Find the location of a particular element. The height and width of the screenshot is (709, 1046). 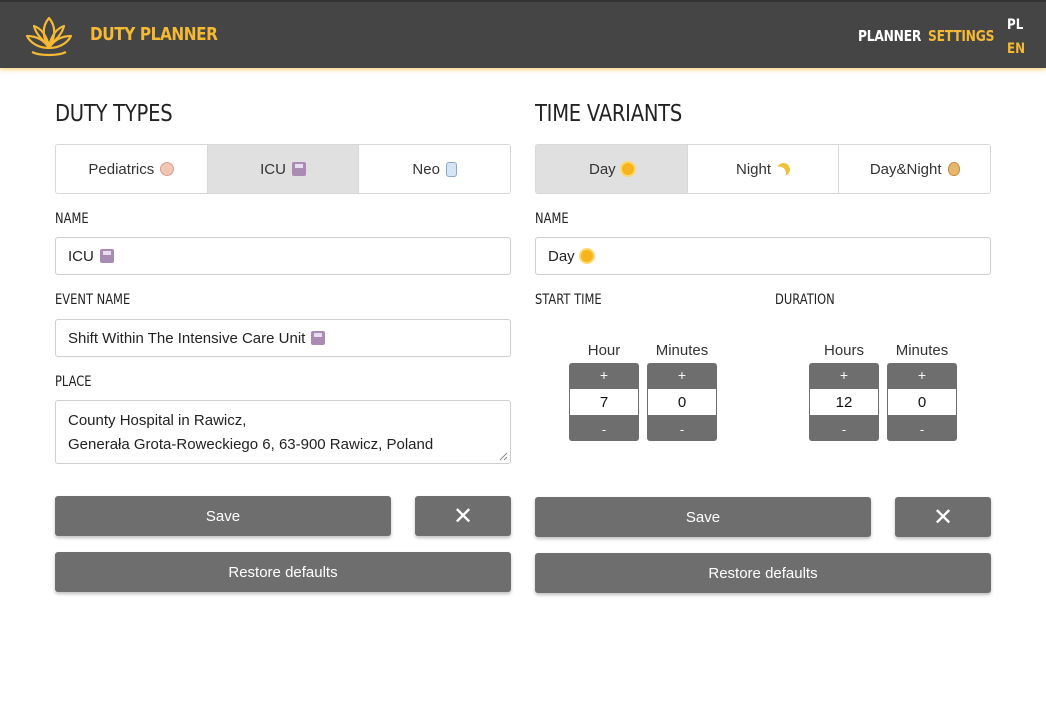

tab-day-and-night: Day&Night is located at coordinates (914, 169).